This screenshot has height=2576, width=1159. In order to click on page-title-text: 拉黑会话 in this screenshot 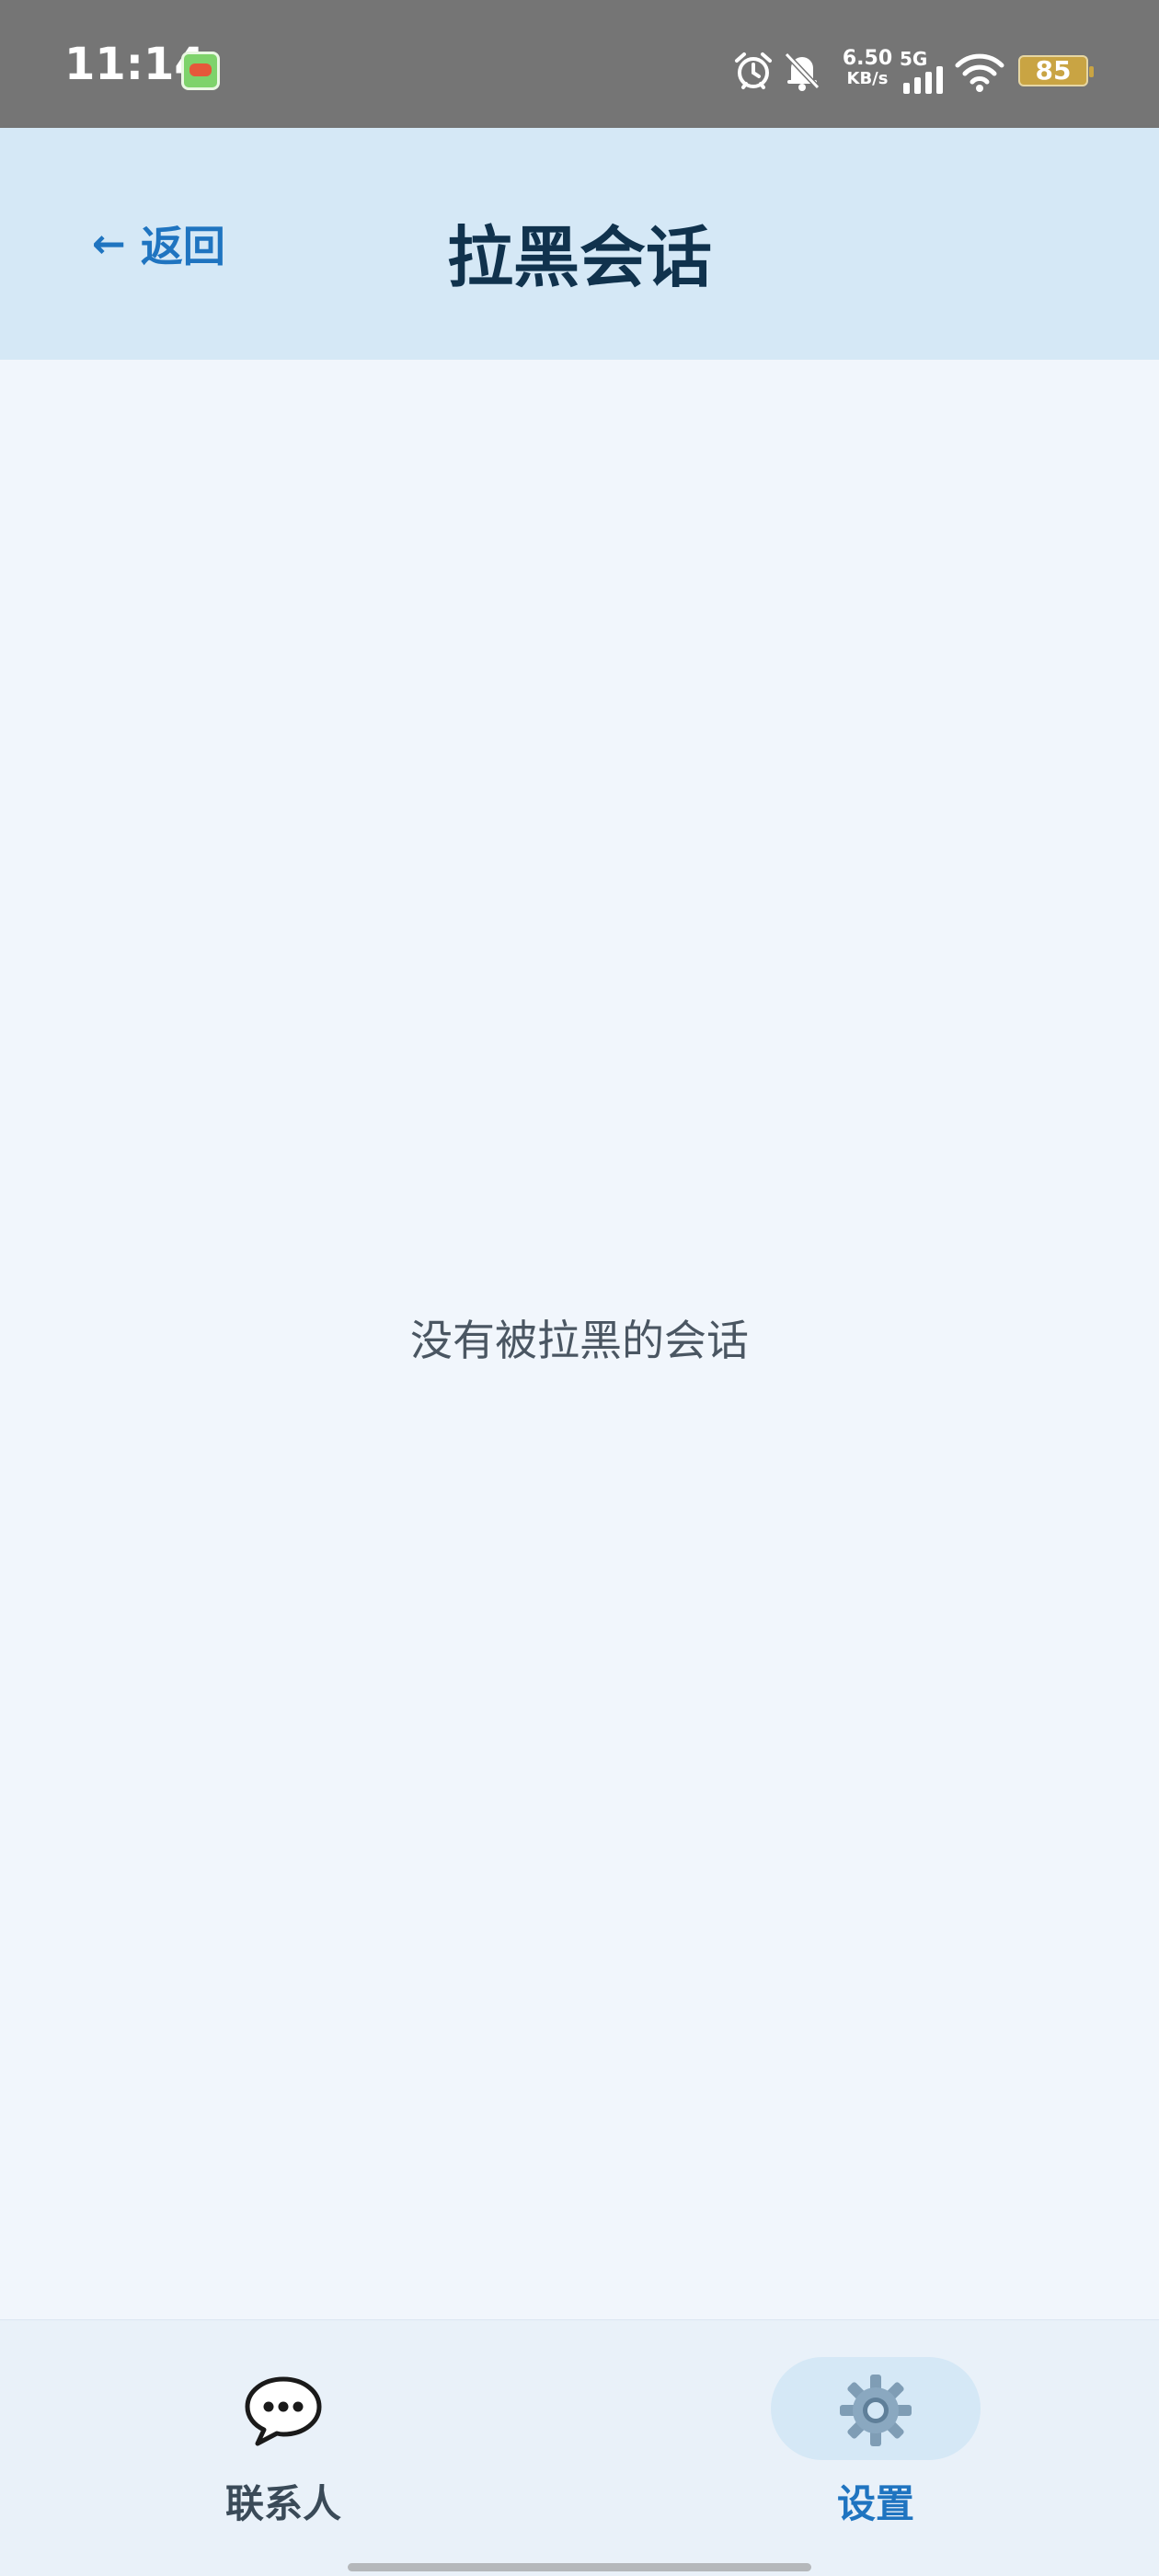, I will do `click(579, 257)`.